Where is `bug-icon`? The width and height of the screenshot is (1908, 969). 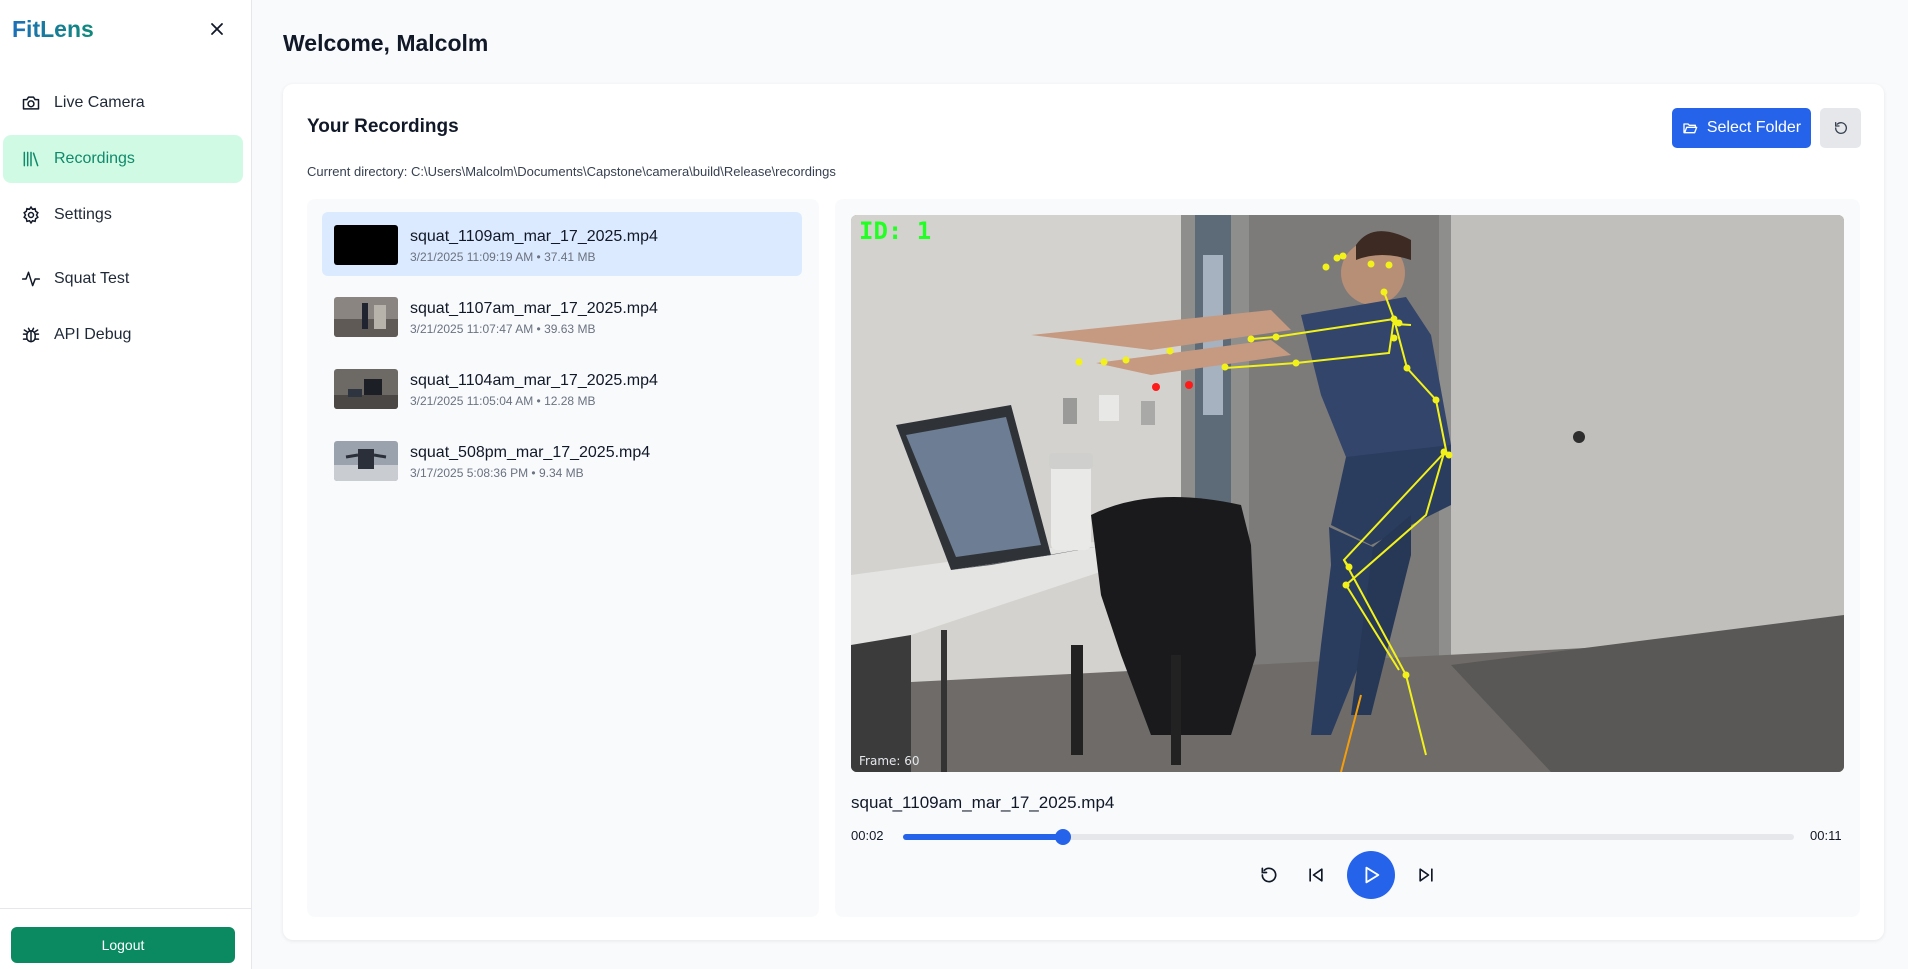 bug-icon is located at coordinates (31, 335).